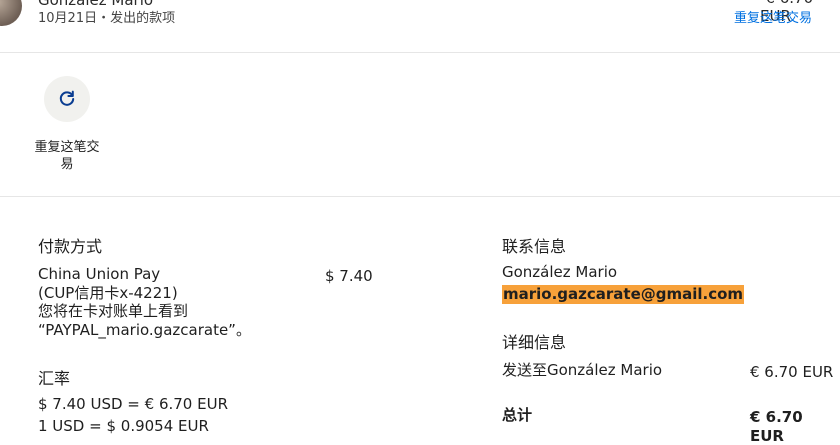  Describe the element at coordinates (534, 342) in the screenshot. I see `details-title: 详细信息` at that location.